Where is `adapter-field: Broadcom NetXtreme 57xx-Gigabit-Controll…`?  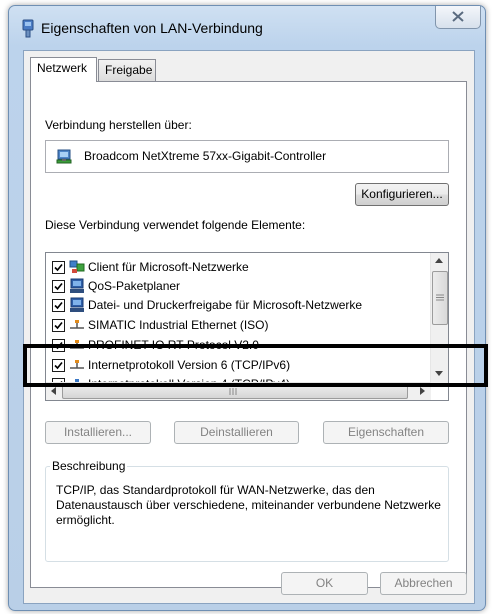 adapter-field: Broadcom NetXtreme 57xx-Gigabit-Controll… is located at coordinates (247, 156).